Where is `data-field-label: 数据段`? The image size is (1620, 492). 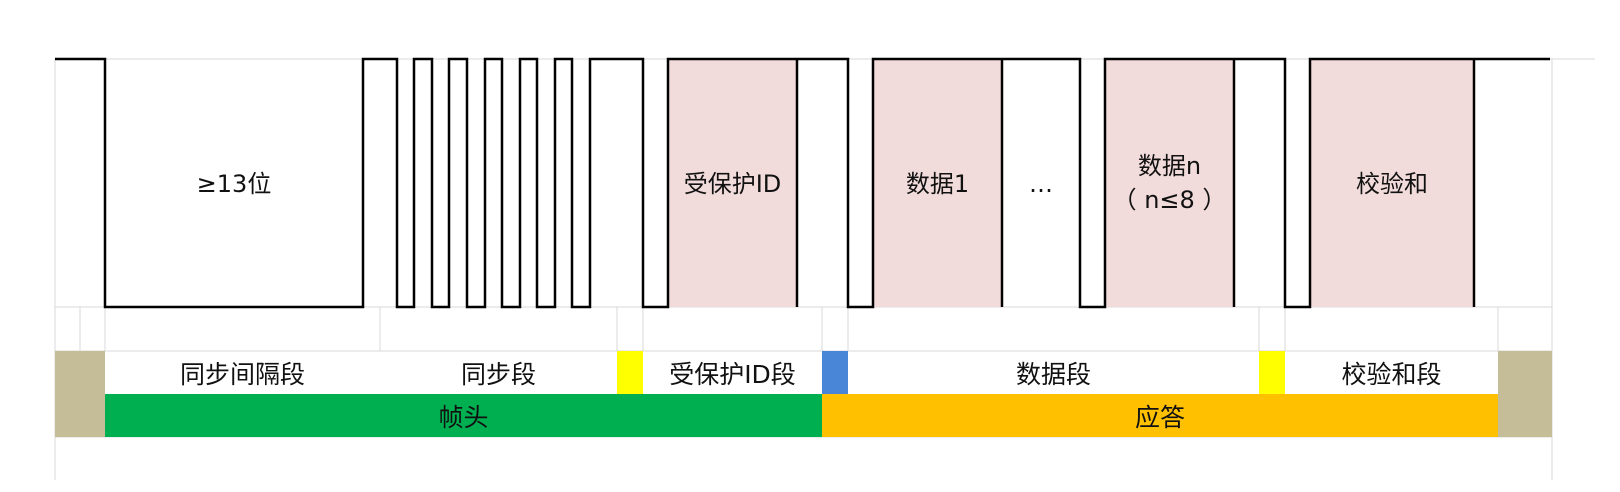 data-field-label: 数据段 is located at coordinates (1053, 374).